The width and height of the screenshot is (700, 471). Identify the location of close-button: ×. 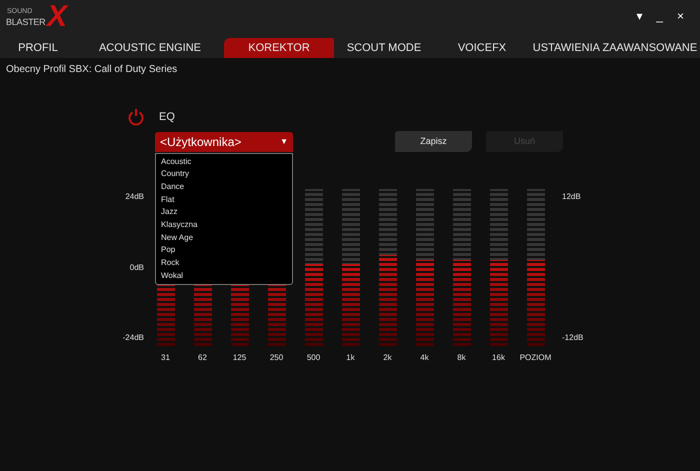
(680, 16).